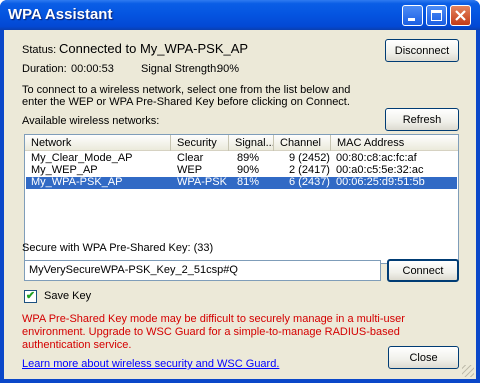 The width and height of the screenshot is (480, 383). What do you see at coordinates (30, 296) in the screenshot?
I see `save-key-checkbox: ✔` at bounding box center [30, 296].